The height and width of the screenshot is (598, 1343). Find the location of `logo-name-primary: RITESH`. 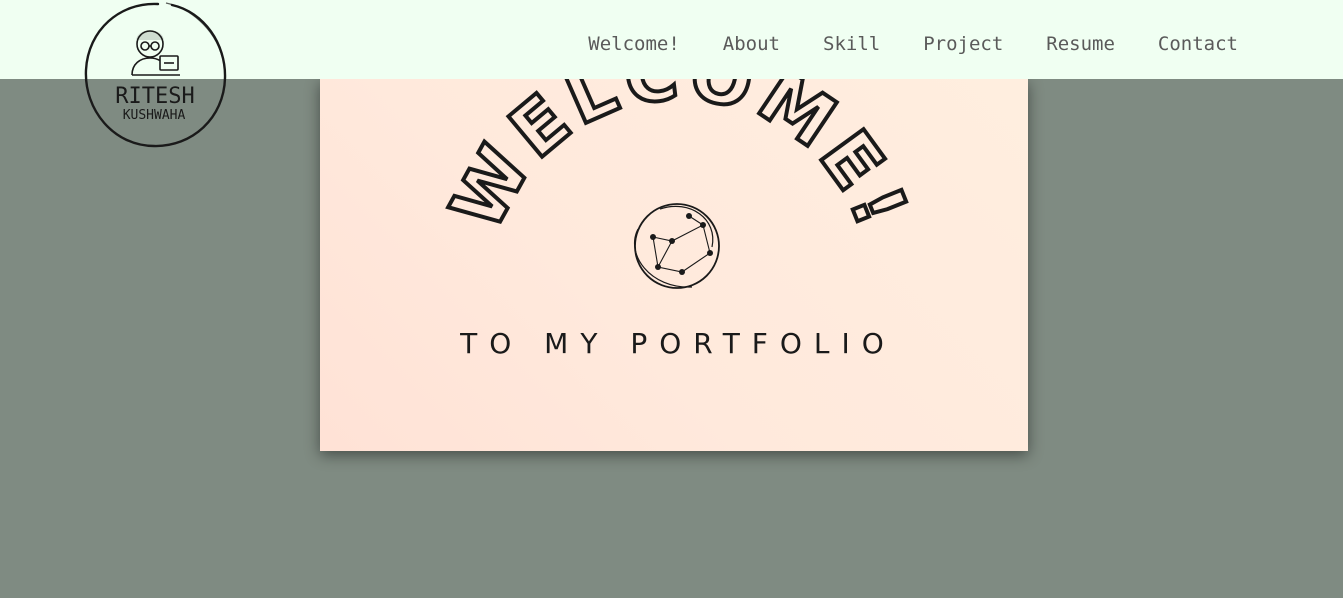

logo-name-primary: RITESH is located at coordinates (154, 96).